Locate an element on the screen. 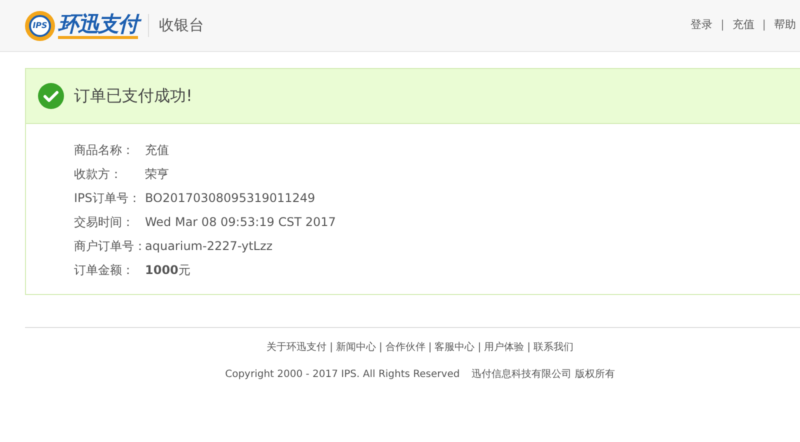  nav-link: 充值 is located at coordinates (743, 25).